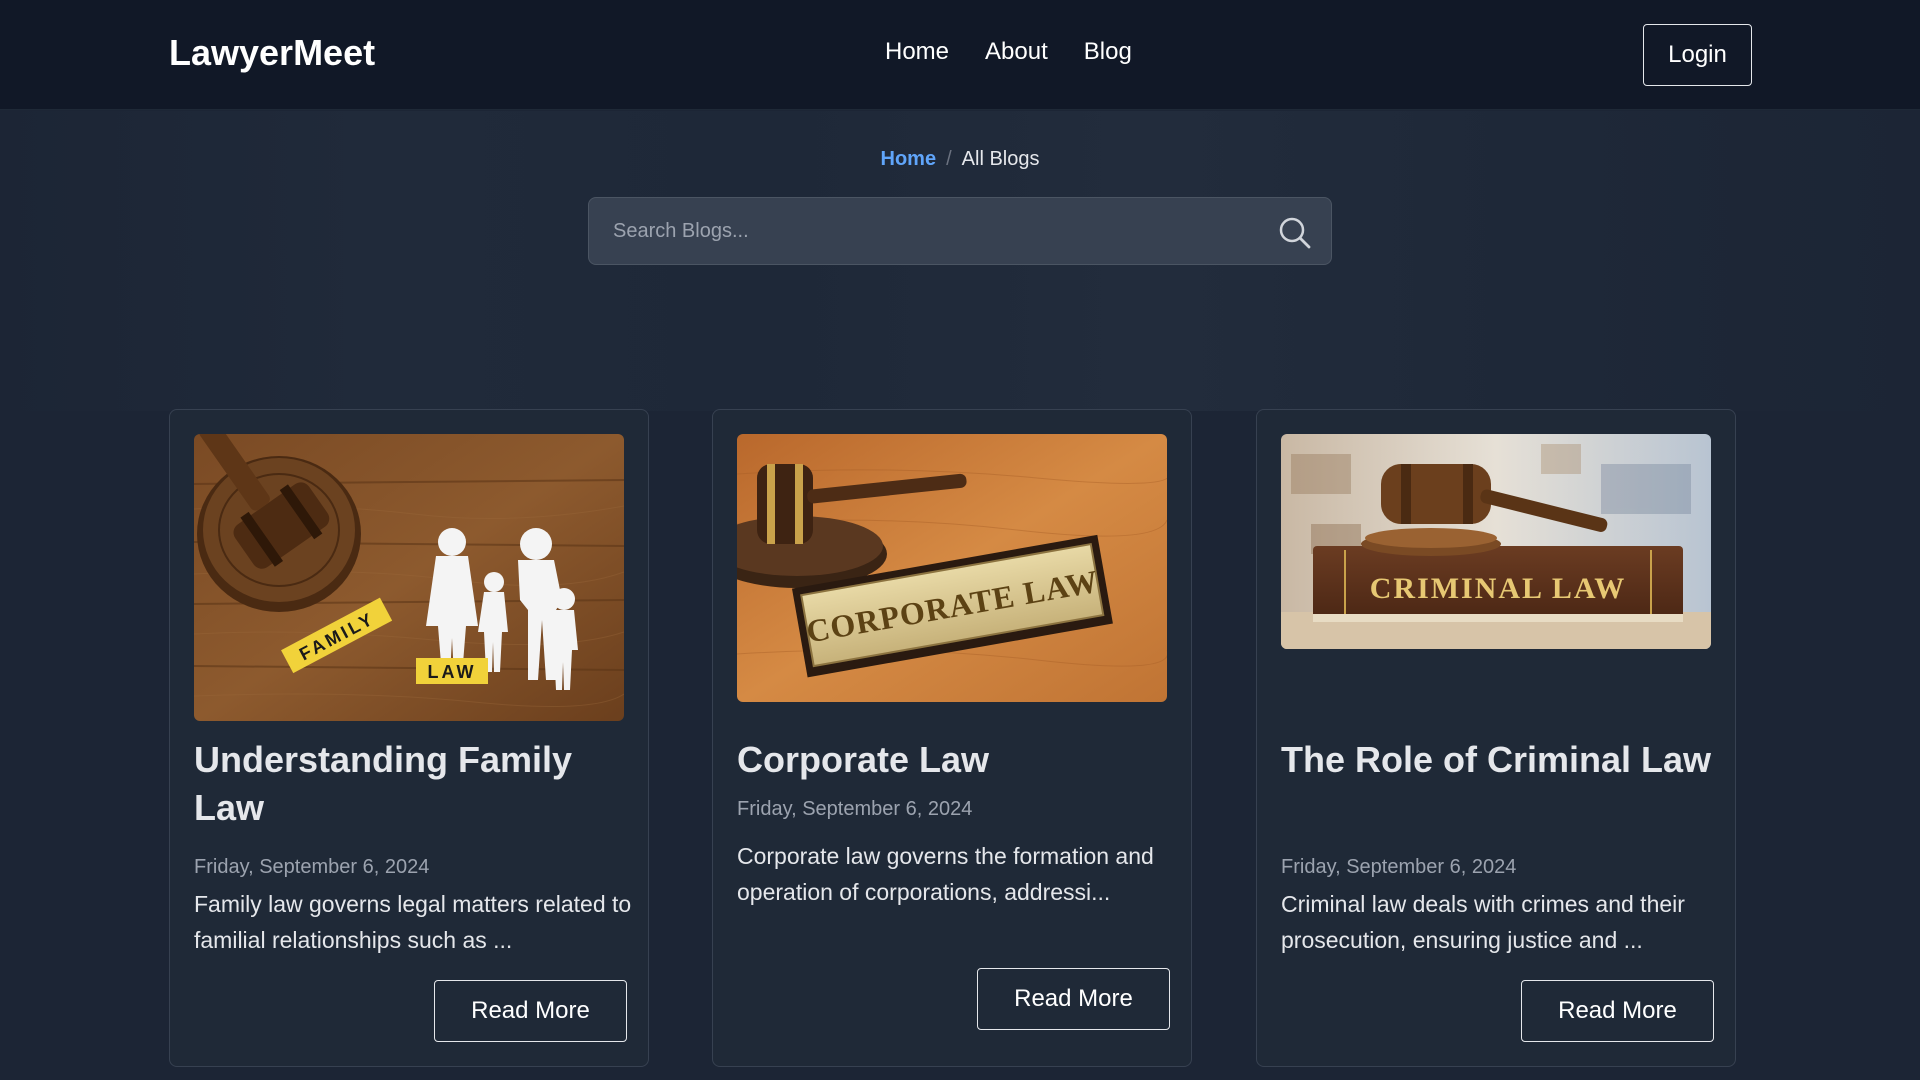 The width and height of the screenshot is (1920, 1080). I want to click on nav-links: Home About Blog, so click(1008, 52).